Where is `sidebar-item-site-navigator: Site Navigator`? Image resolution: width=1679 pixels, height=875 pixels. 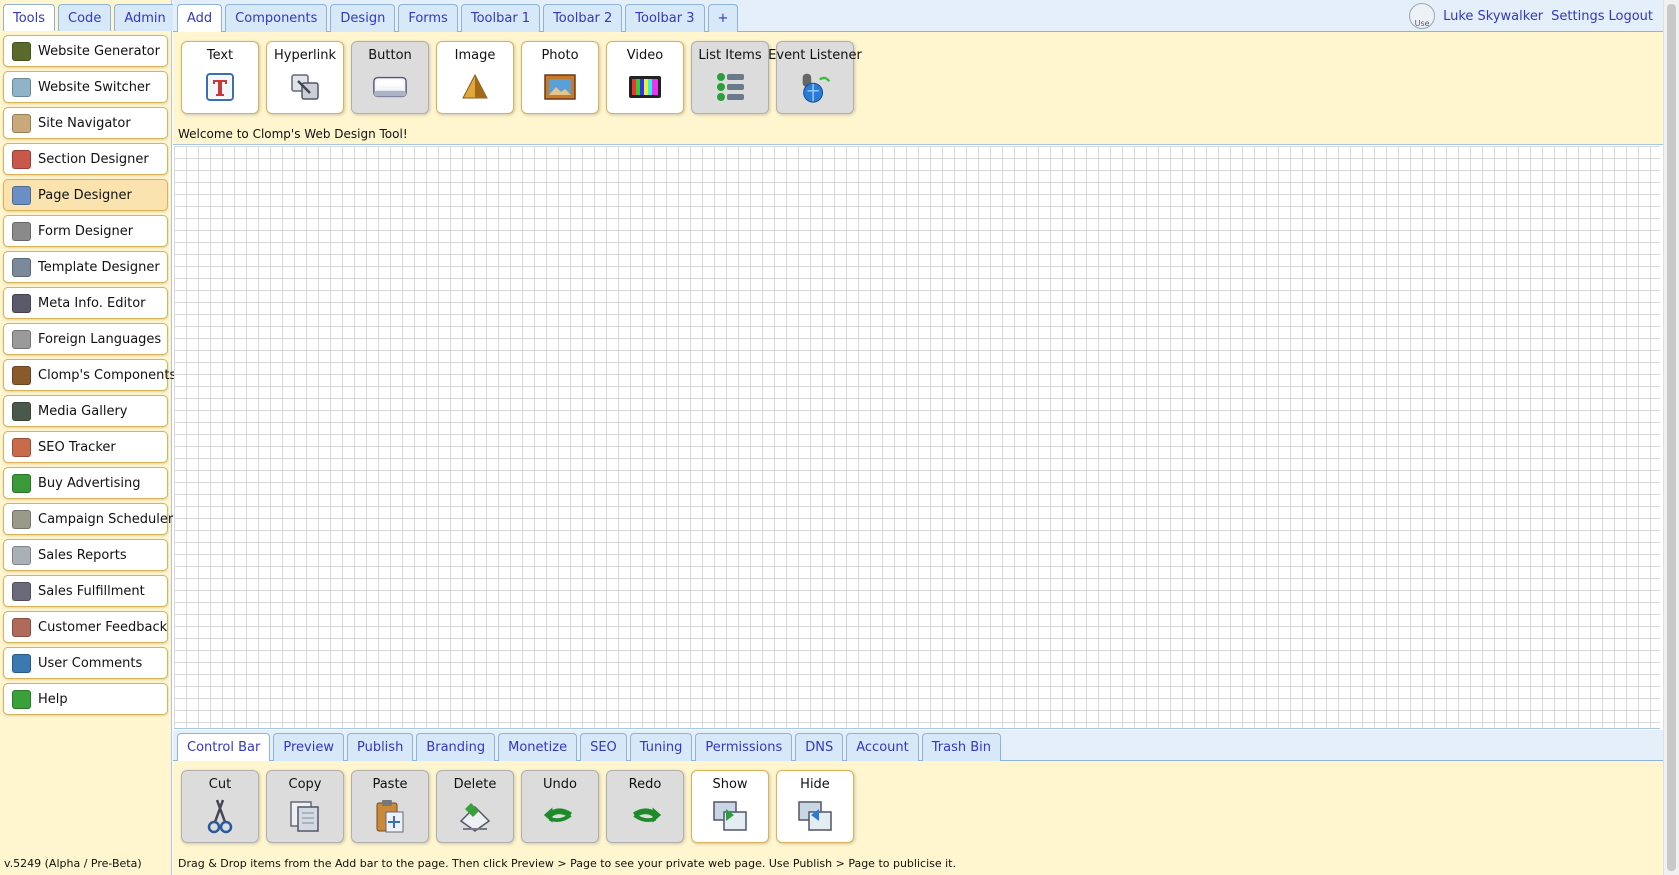
sidebar-item-site-navigator: Site Navigator is located at coordinates (85, 123).